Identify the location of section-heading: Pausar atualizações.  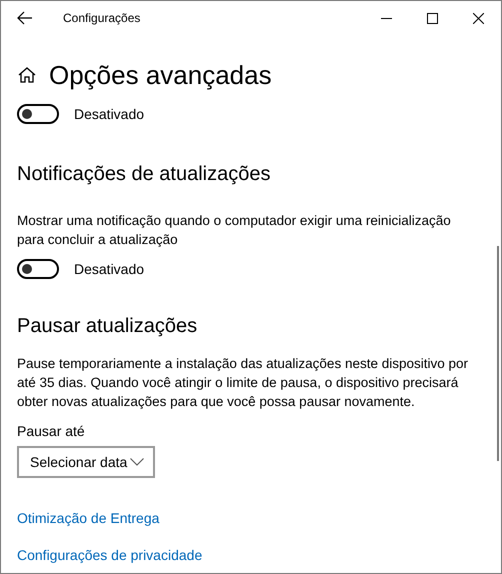
(107, 326).